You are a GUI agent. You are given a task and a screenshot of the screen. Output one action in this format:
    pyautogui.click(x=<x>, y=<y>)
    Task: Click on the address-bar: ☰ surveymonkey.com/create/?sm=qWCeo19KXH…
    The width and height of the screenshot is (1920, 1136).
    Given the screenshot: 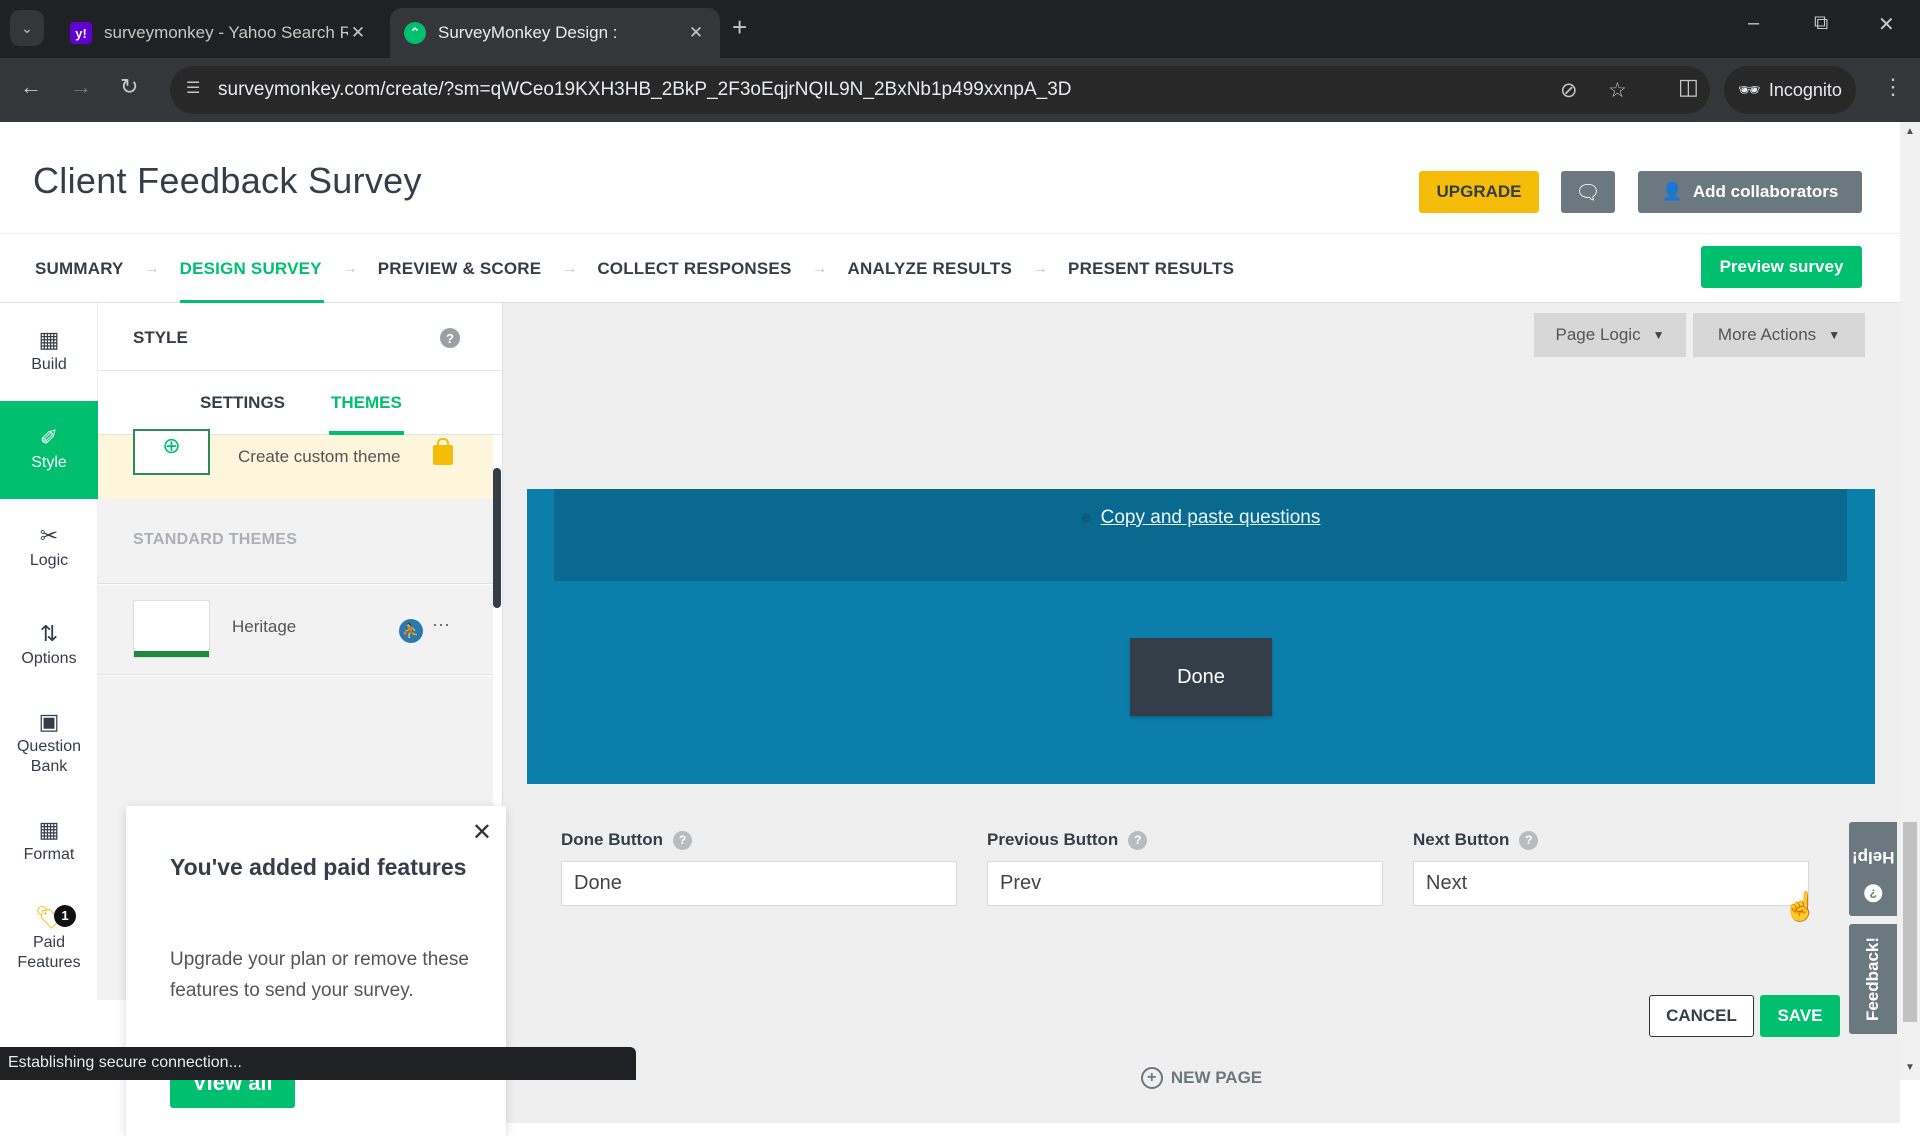 What is the action you would take?
    pyautogui.click(x=940, y=90)
    